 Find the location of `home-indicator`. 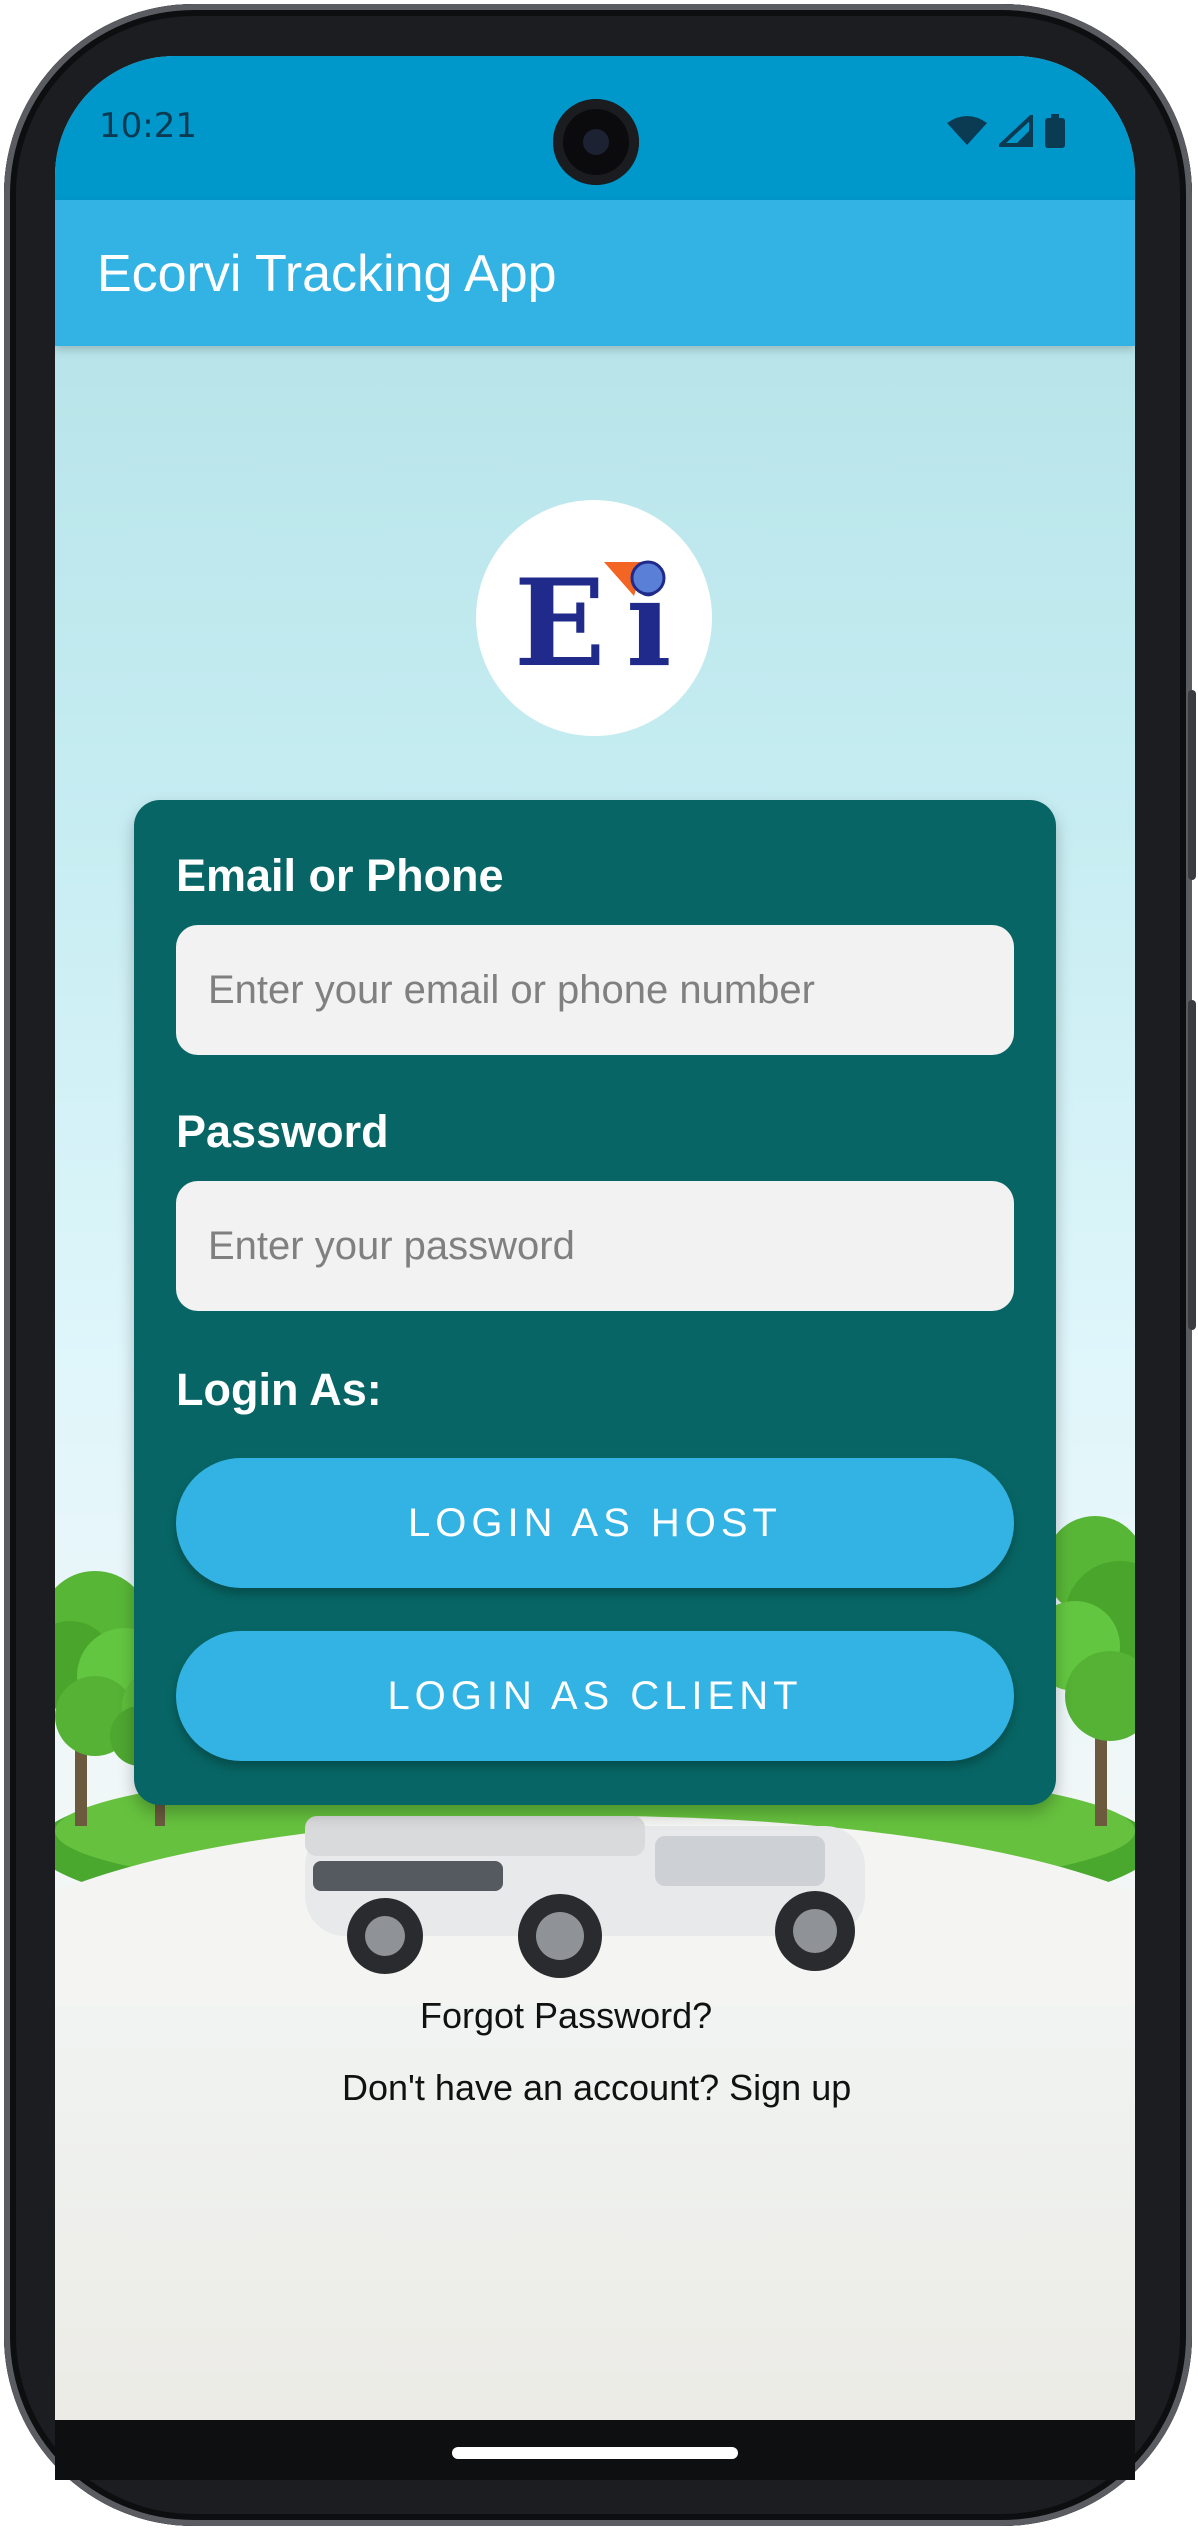

home-indicator is located at coordinates (595, 2453).